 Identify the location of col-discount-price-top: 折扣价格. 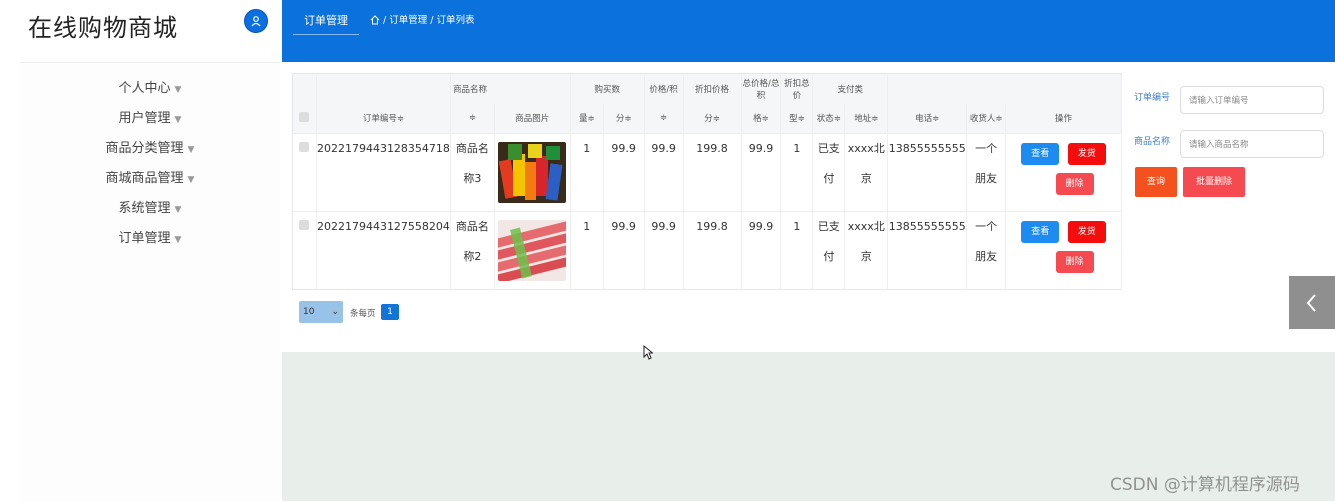
(712, 88).